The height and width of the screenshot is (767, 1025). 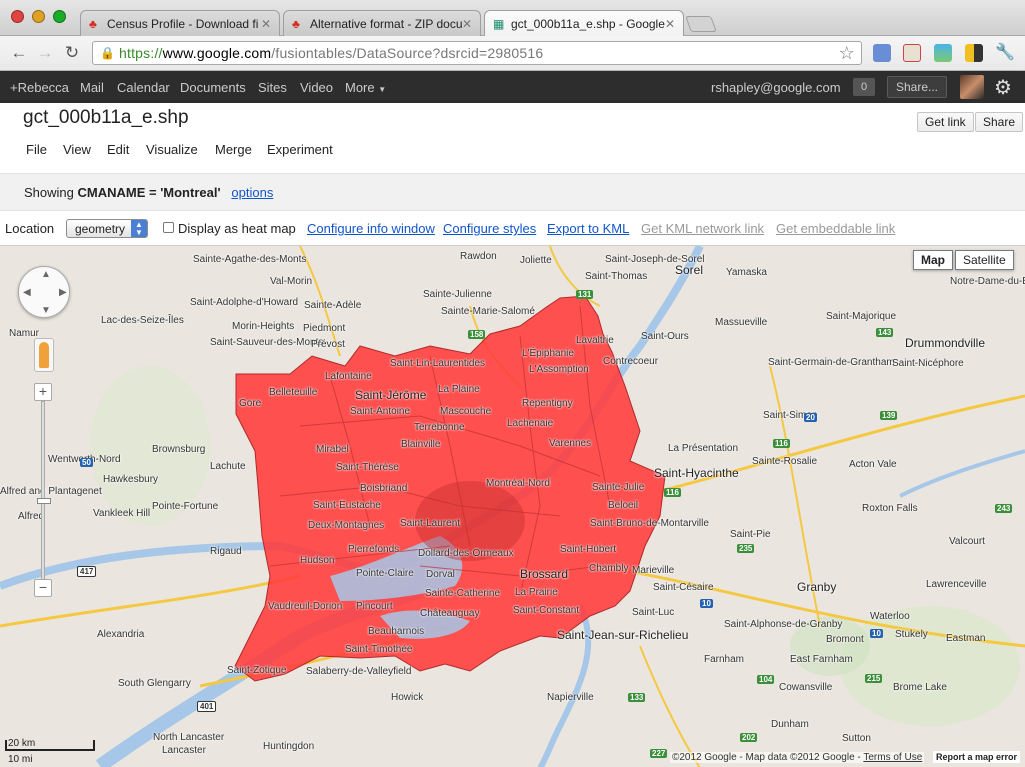 I want to click on place-label: Beloeil, so click(x=623, y=505).